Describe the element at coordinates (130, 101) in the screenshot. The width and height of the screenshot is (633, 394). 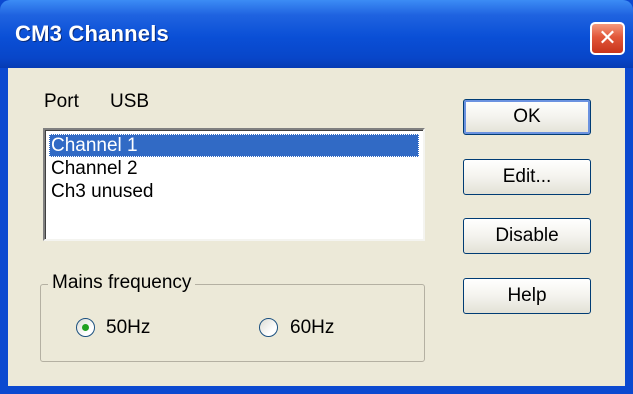
I see `port-value: USB` at that location.